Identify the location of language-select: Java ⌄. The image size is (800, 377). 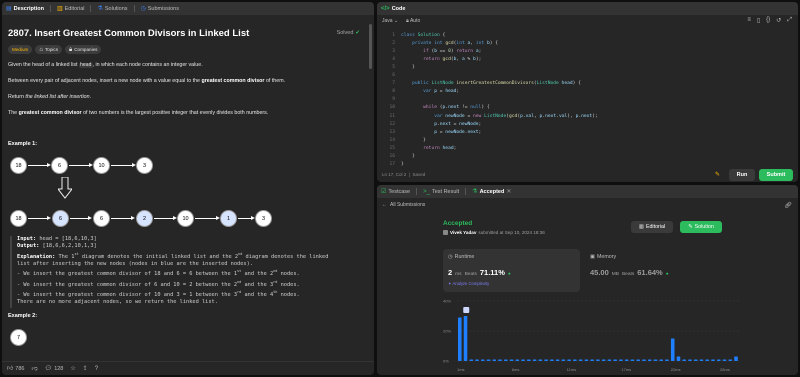
(390, 21).